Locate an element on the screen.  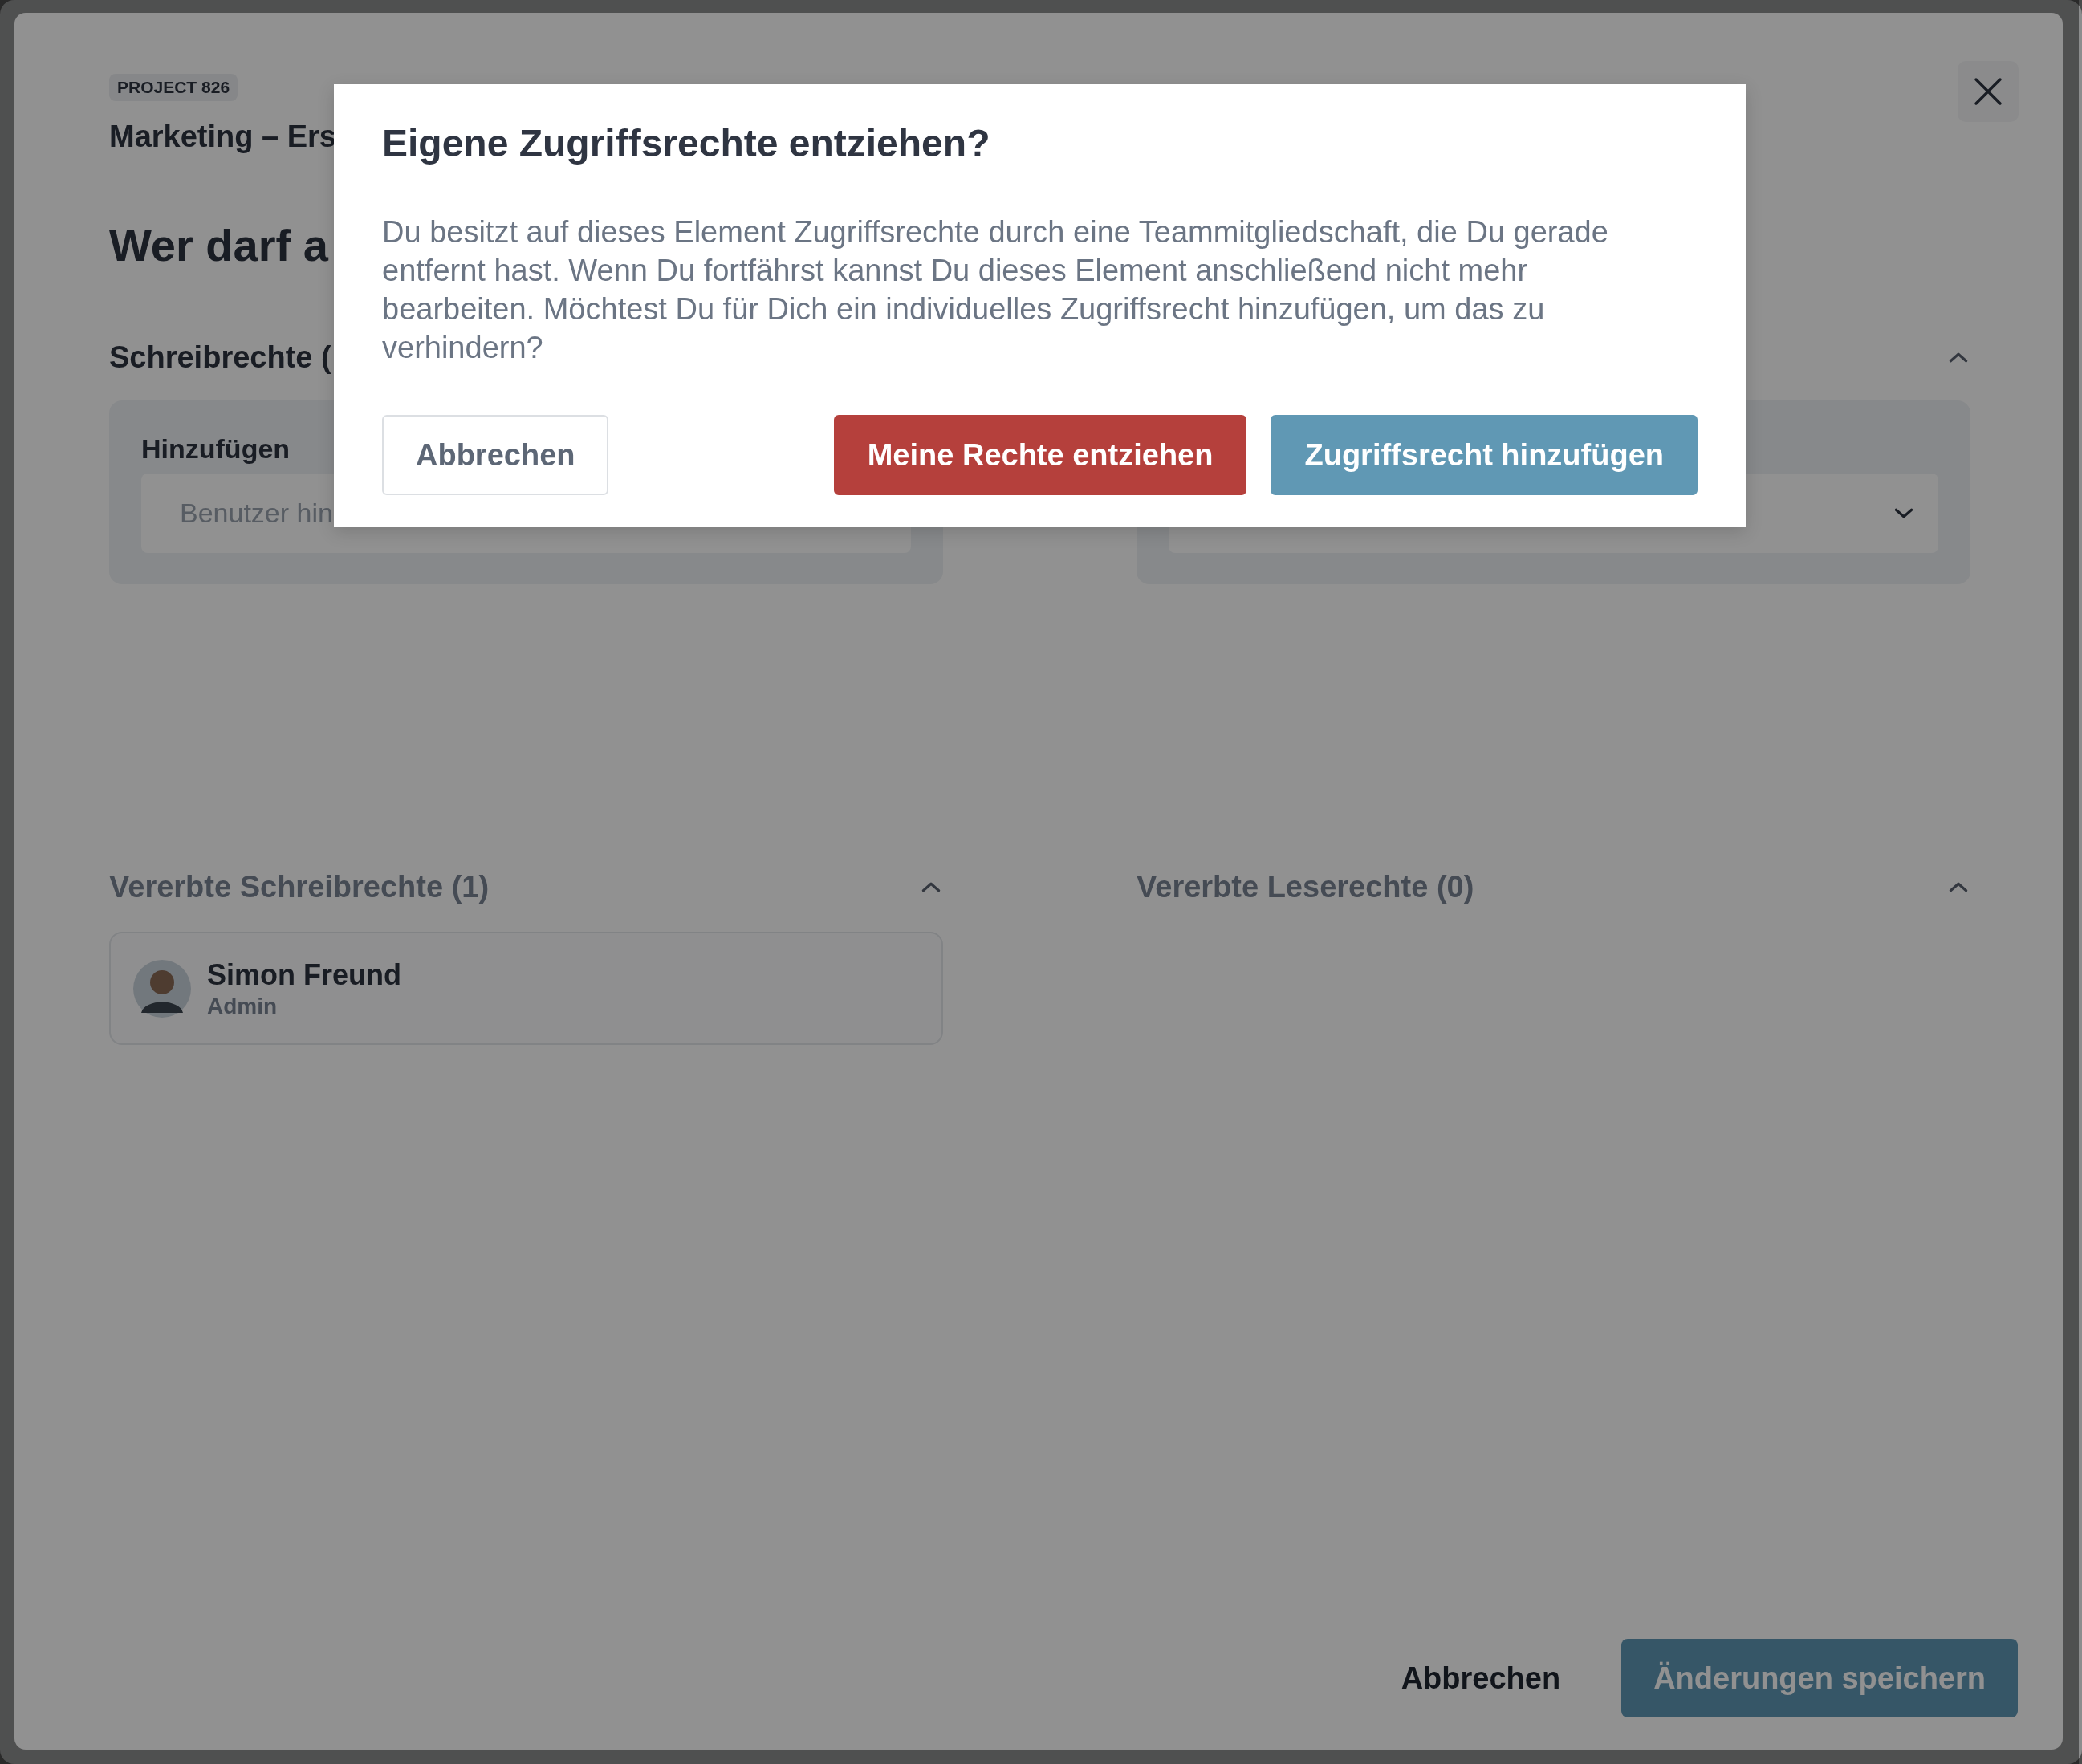
section-title: Vererbte Schreibrechte (1) is located at coordinates (299, 887).